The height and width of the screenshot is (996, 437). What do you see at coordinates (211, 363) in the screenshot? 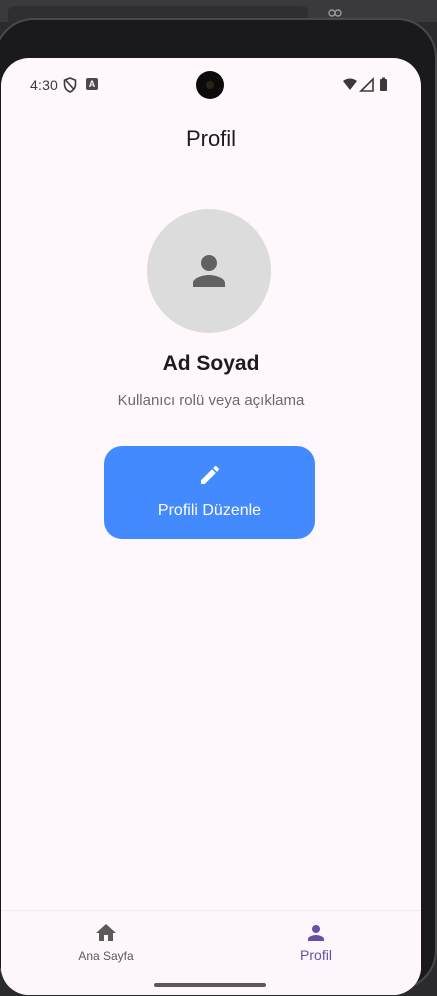
I see `profile-name: Ad Soyad` at bounding box center [211, 363].